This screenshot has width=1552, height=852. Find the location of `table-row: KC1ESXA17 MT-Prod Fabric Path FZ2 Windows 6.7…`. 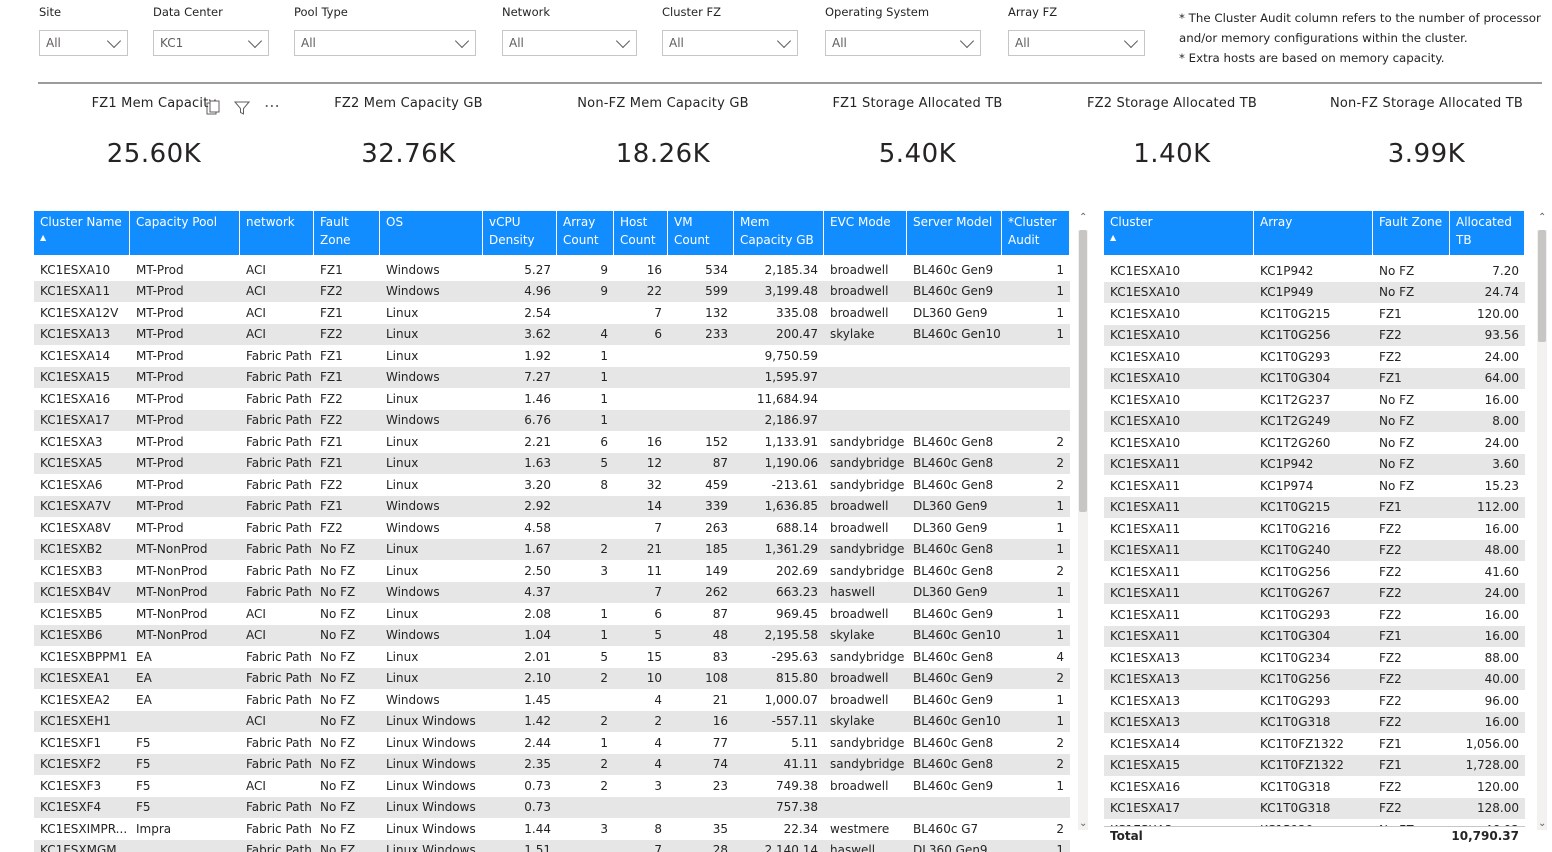

table-row: KC1ESXA17 MT-Prod Fabric Path FZ2 Windows 6.7… is located at coordinates (552, 420).